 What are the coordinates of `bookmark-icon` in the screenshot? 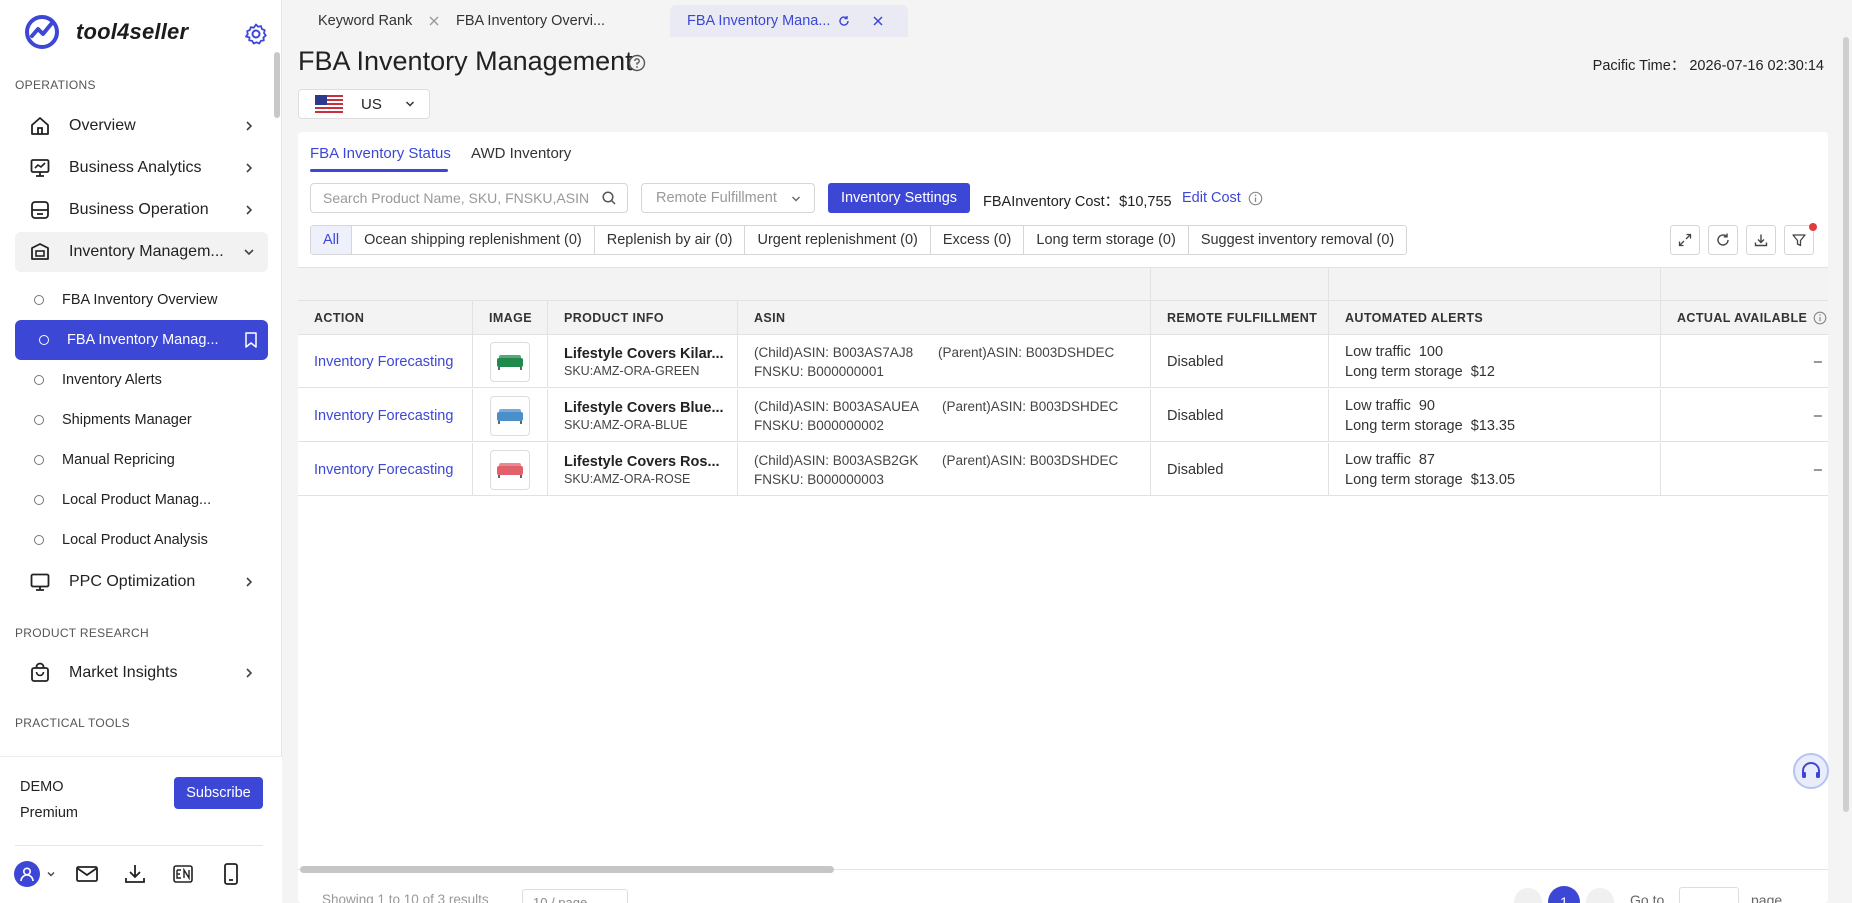 It's located at (251, 340).